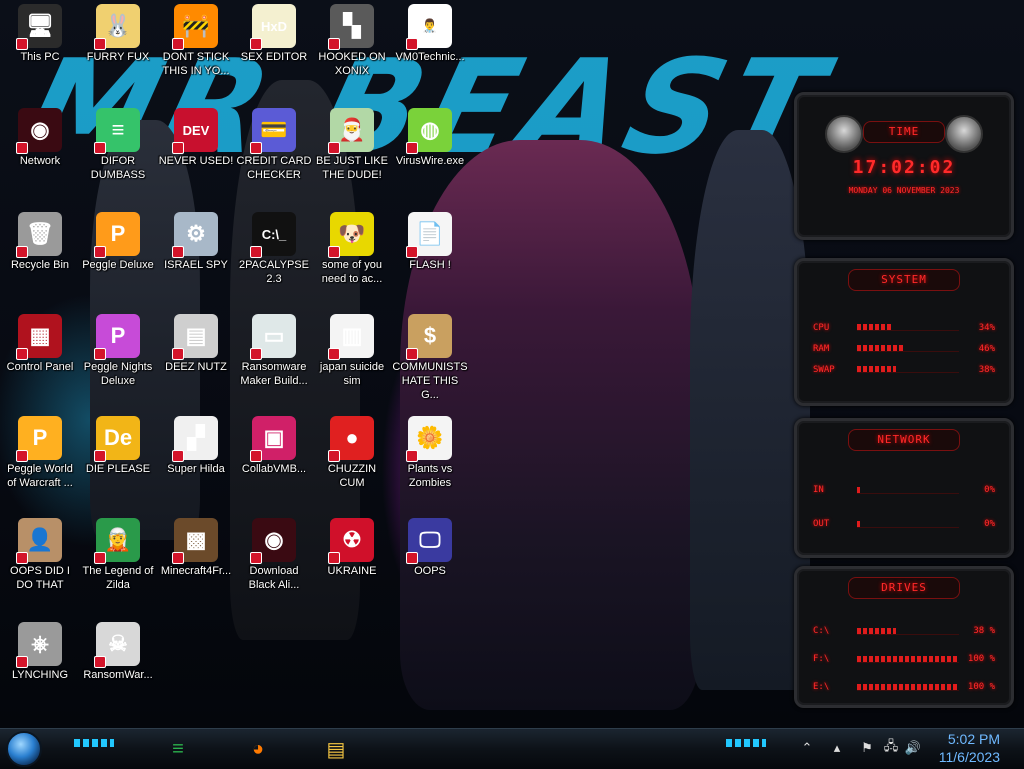 The image size is (1024, 769). I want to click on desktop-icon-label: Recycle Bin, so click(40, 265).